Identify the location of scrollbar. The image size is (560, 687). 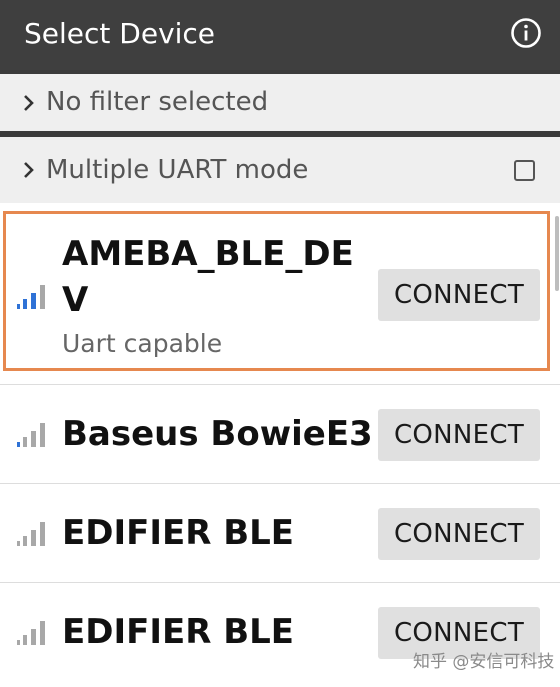
(557, 253).